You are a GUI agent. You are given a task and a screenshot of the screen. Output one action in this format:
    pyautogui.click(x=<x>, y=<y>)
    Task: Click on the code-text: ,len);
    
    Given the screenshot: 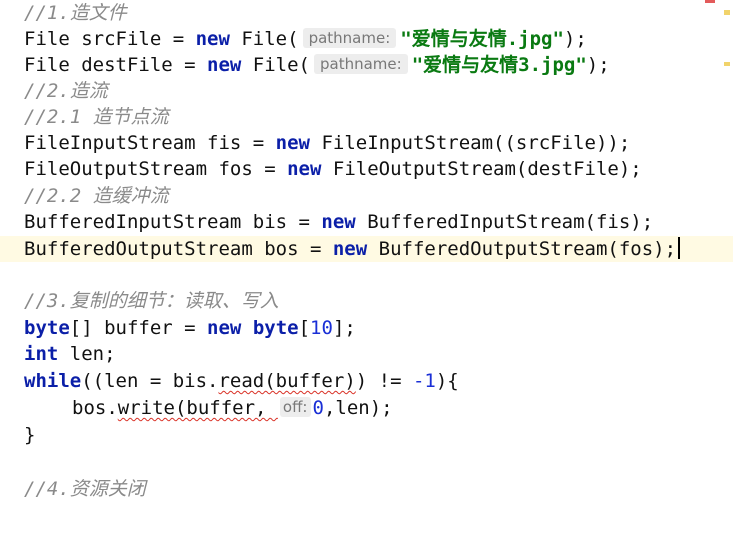 What is the action you would take?
    pyautogui.click(x=358, y=408)
    